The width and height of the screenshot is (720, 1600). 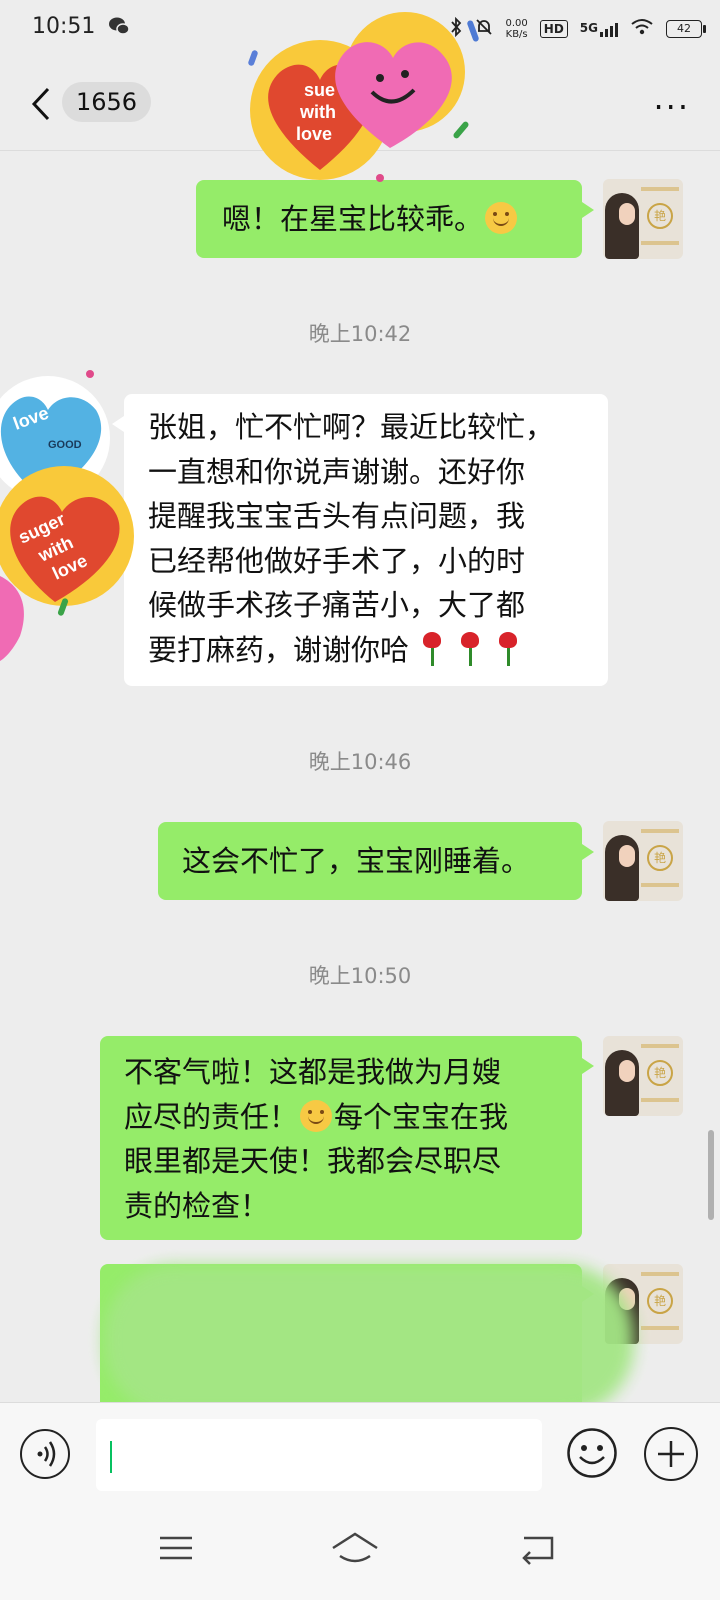 I want to click on message-line: 提醒我宝宝舌头有点问题，我, so click(x=337, y=516).